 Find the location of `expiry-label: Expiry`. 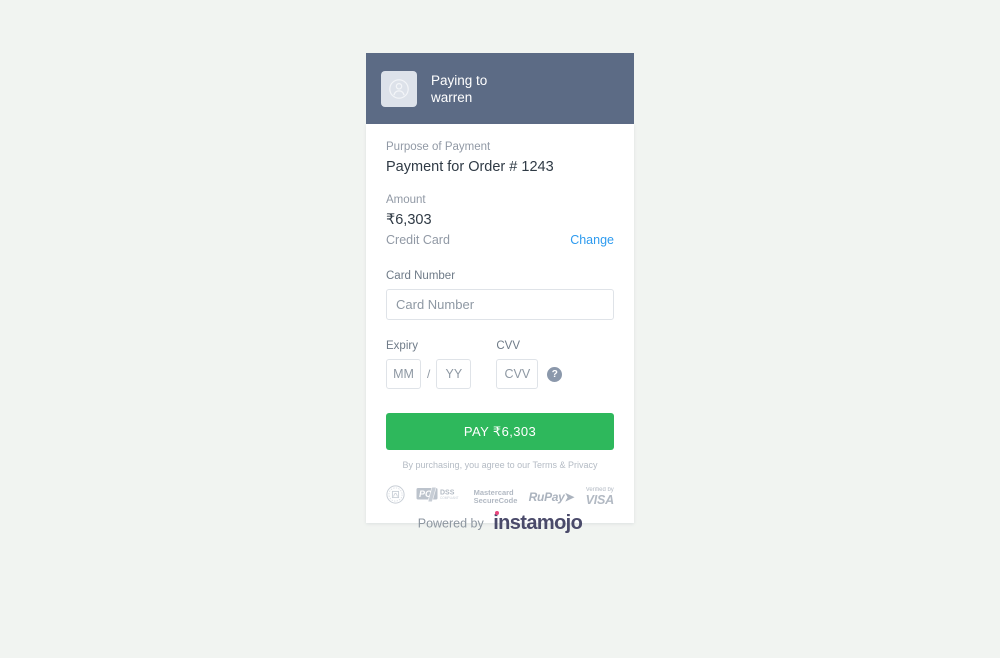

expiry-label: Expiry is located at coordinates (402, 346).